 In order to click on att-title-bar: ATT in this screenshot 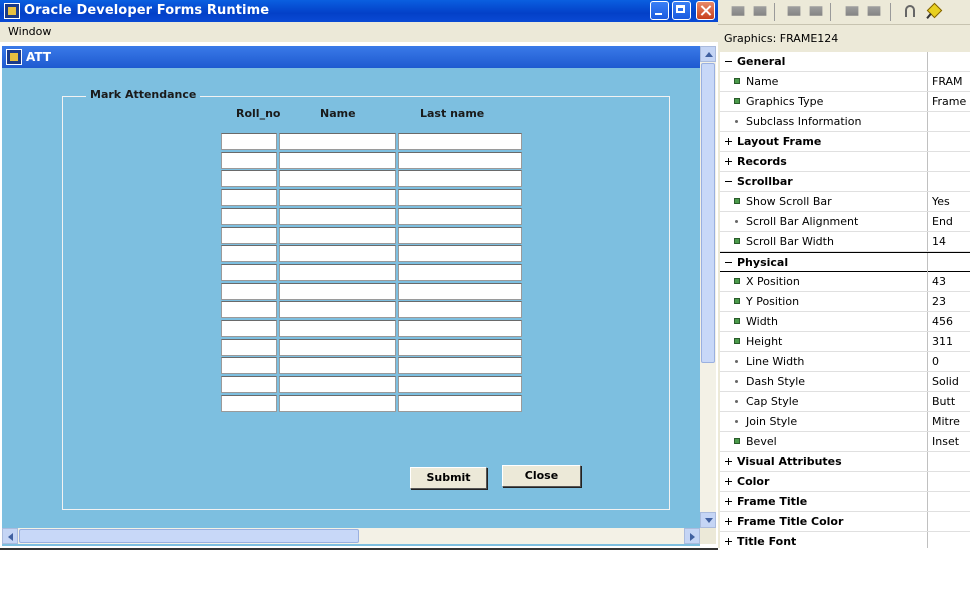, I will do `click(351, 57)`.